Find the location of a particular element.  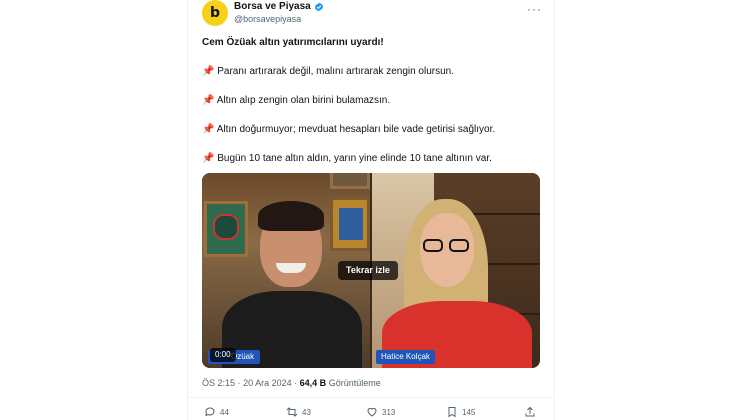

repost-count: 43 is located at coordinates (306, 412).